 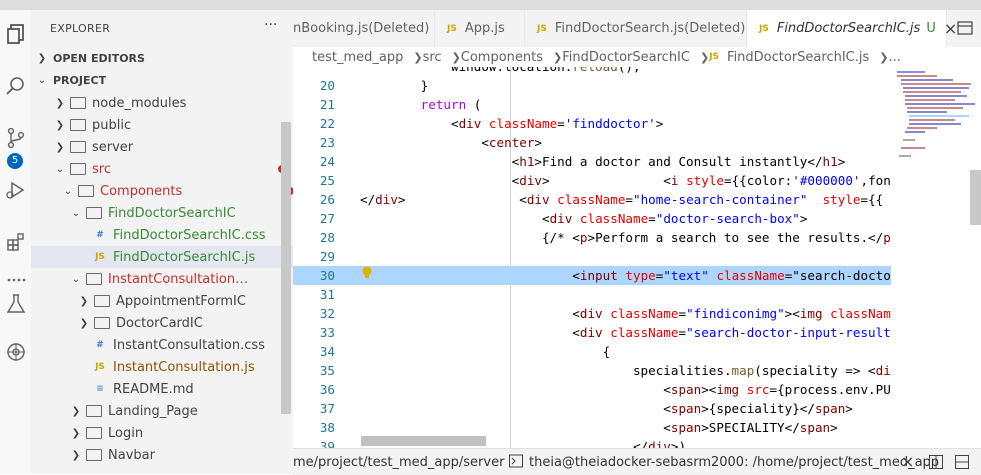 I want to click on tab-booking-deleted: nBooking.js(Deleted), so click(x=364, y=28).